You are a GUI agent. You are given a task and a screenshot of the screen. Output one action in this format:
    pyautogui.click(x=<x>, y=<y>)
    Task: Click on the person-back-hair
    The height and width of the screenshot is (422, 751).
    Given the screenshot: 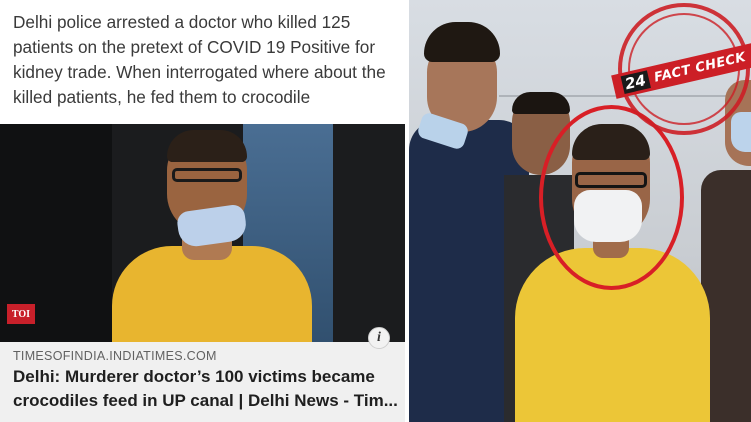 What is the action you would take?
    pyautogui.click(x=541, y=103)
    